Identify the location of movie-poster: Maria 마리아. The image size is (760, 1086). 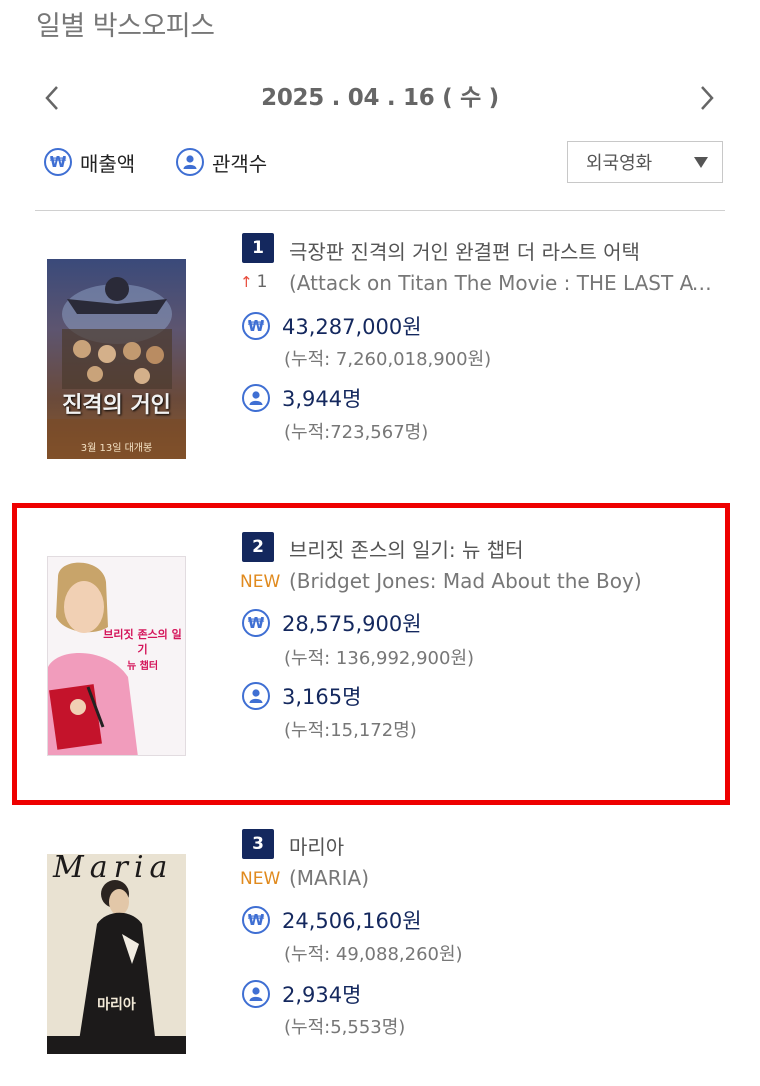
(116, 954).